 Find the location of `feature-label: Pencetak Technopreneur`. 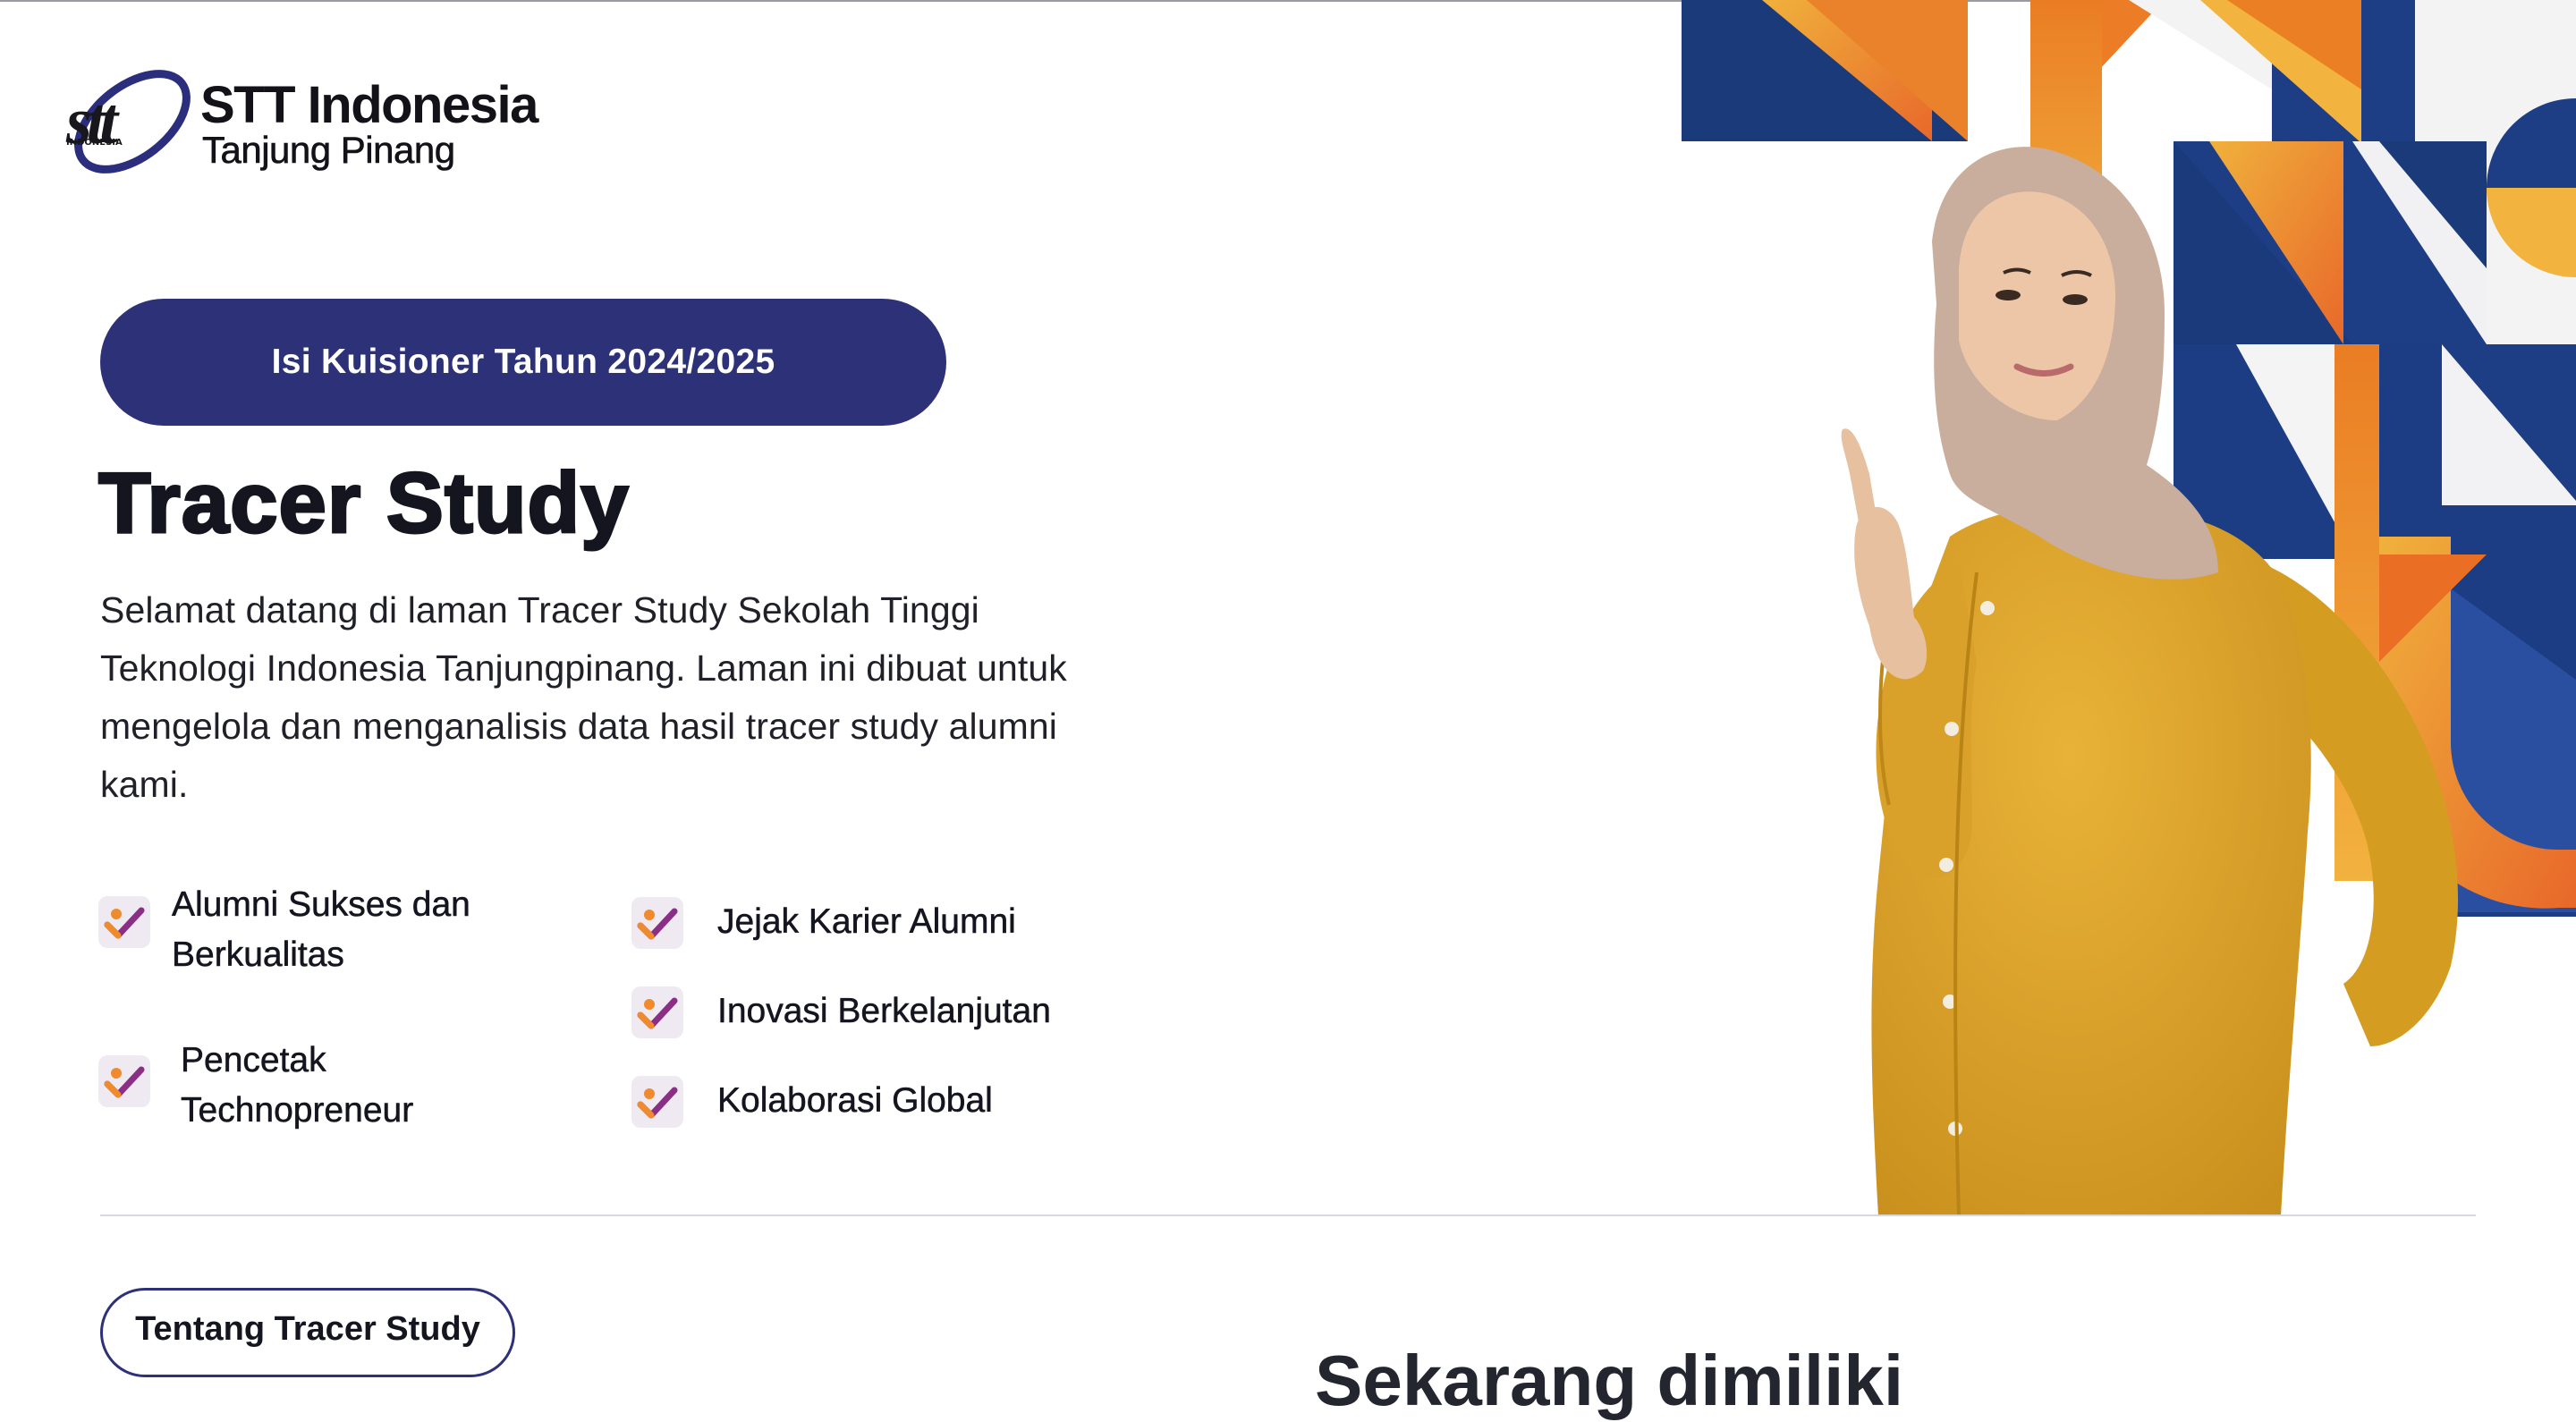

feature-label: Pencetak Technopreneur is located at coordinates (297, 1085).